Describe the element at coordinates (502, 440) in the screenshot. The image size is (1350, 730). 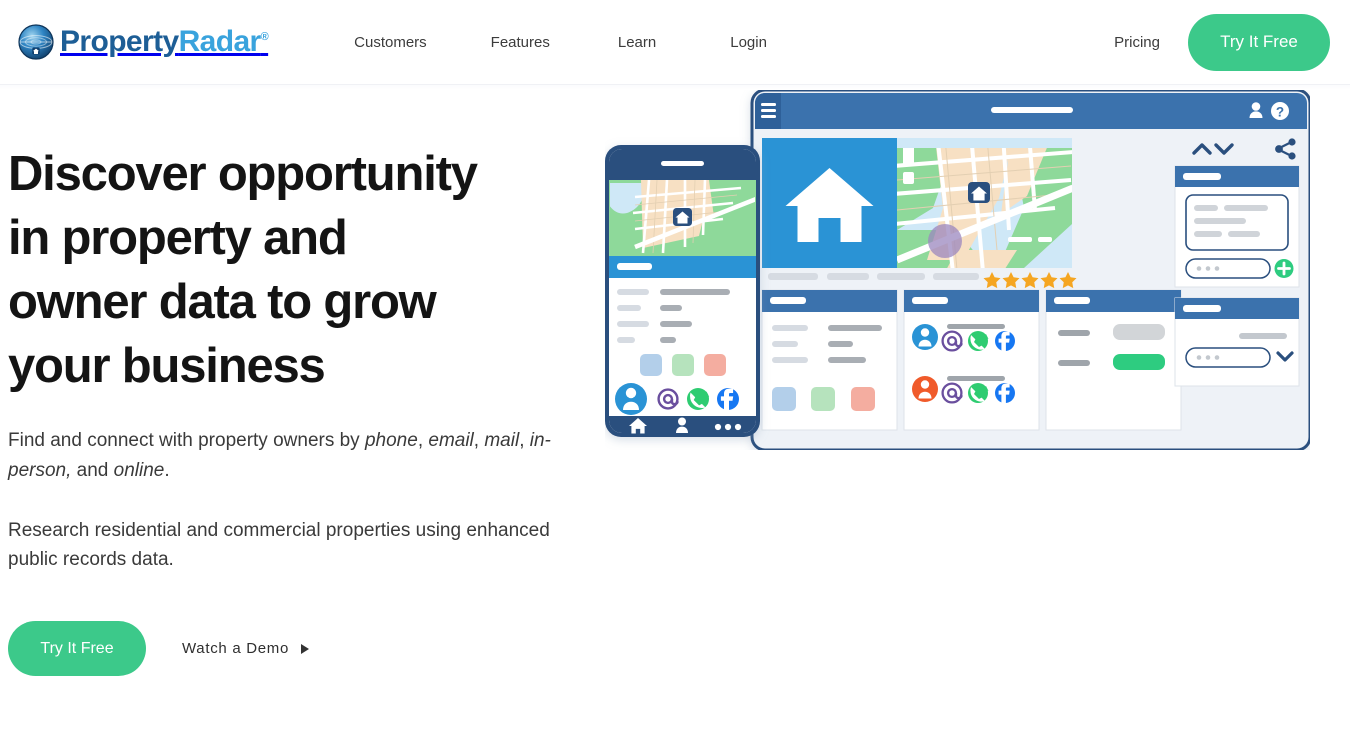
I see `hero-sub-mail: mail` at that location.